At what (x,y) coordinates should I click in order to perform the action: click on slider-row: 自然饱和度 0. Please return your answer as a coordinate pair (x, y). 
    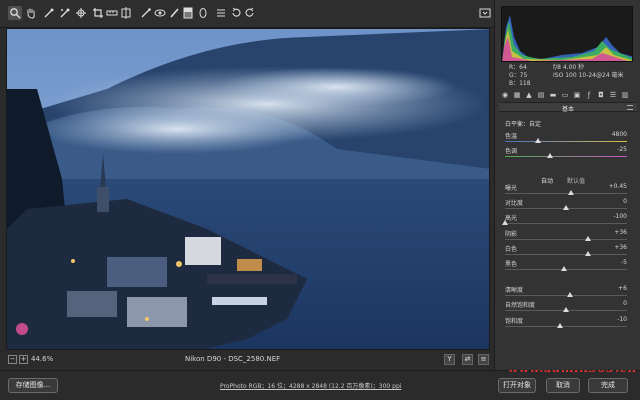
    Looking at the image, I should click on (567, 307).